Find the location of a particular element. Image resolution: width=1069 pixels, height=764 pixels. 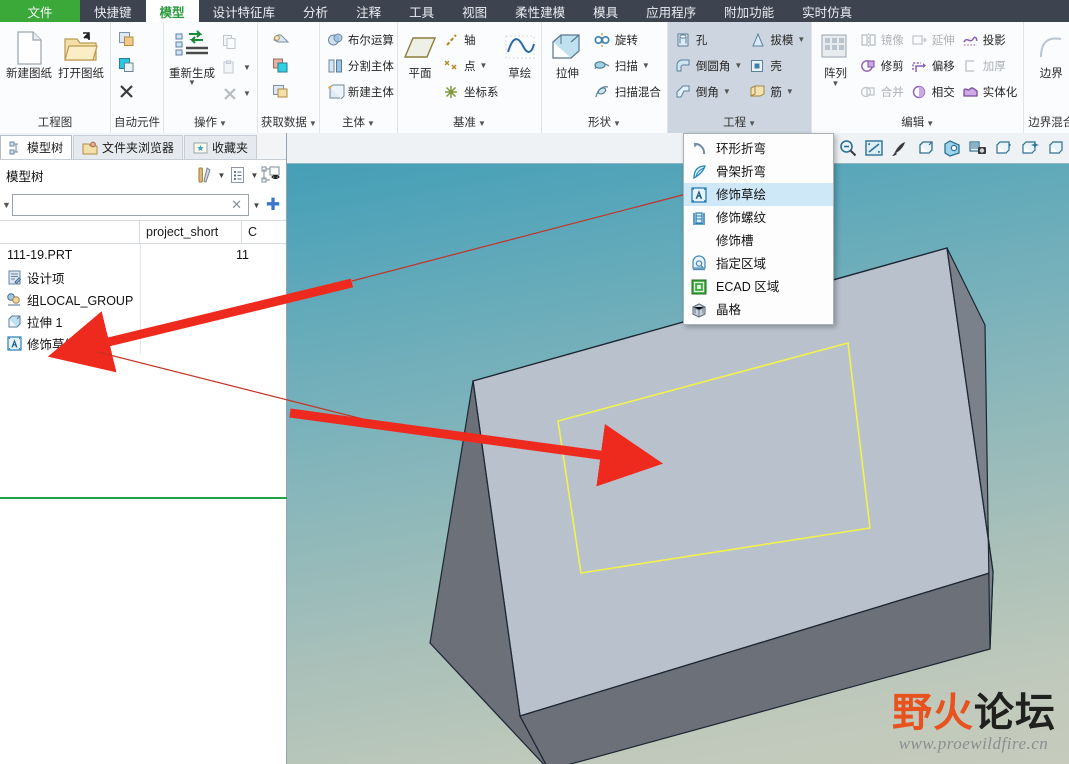

ribbon-tab-6: 工具 is located at coordinates (421, 11).